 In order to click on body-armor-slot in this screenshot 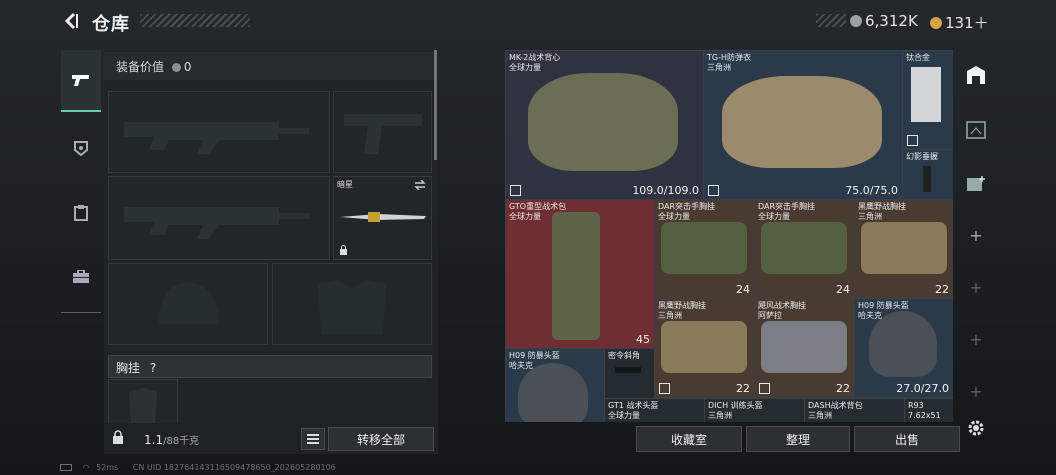, I will do `click(352, 304)`.